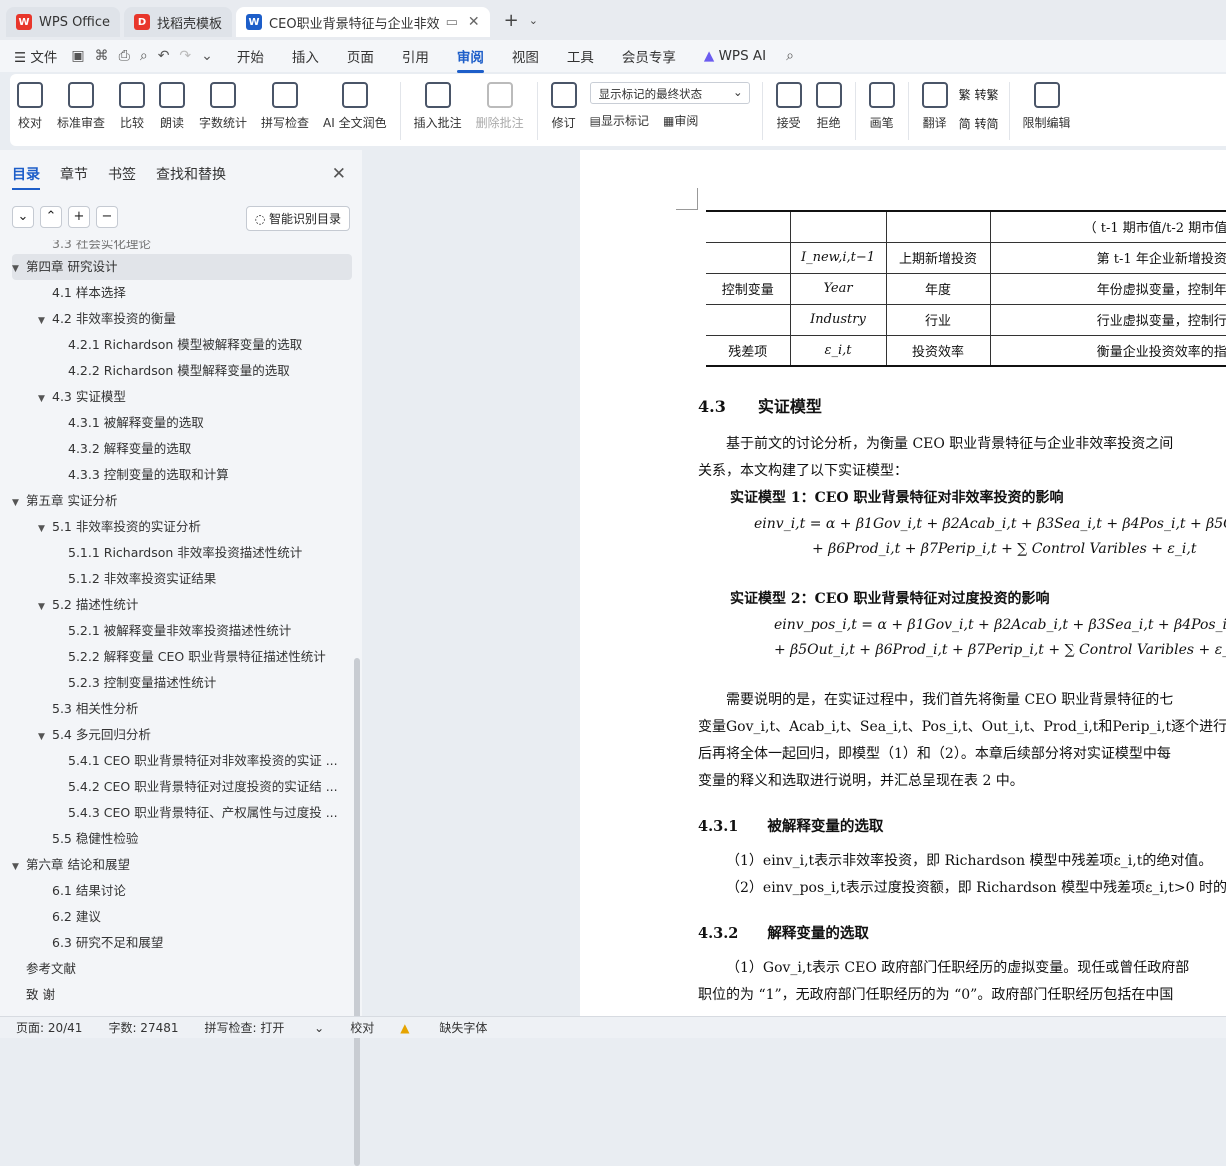 This screenshot has width=1226, height=1166. Describe the element at coordinates (26, 177) in the screenshot. I see `tab-toc: 目录` at that location.